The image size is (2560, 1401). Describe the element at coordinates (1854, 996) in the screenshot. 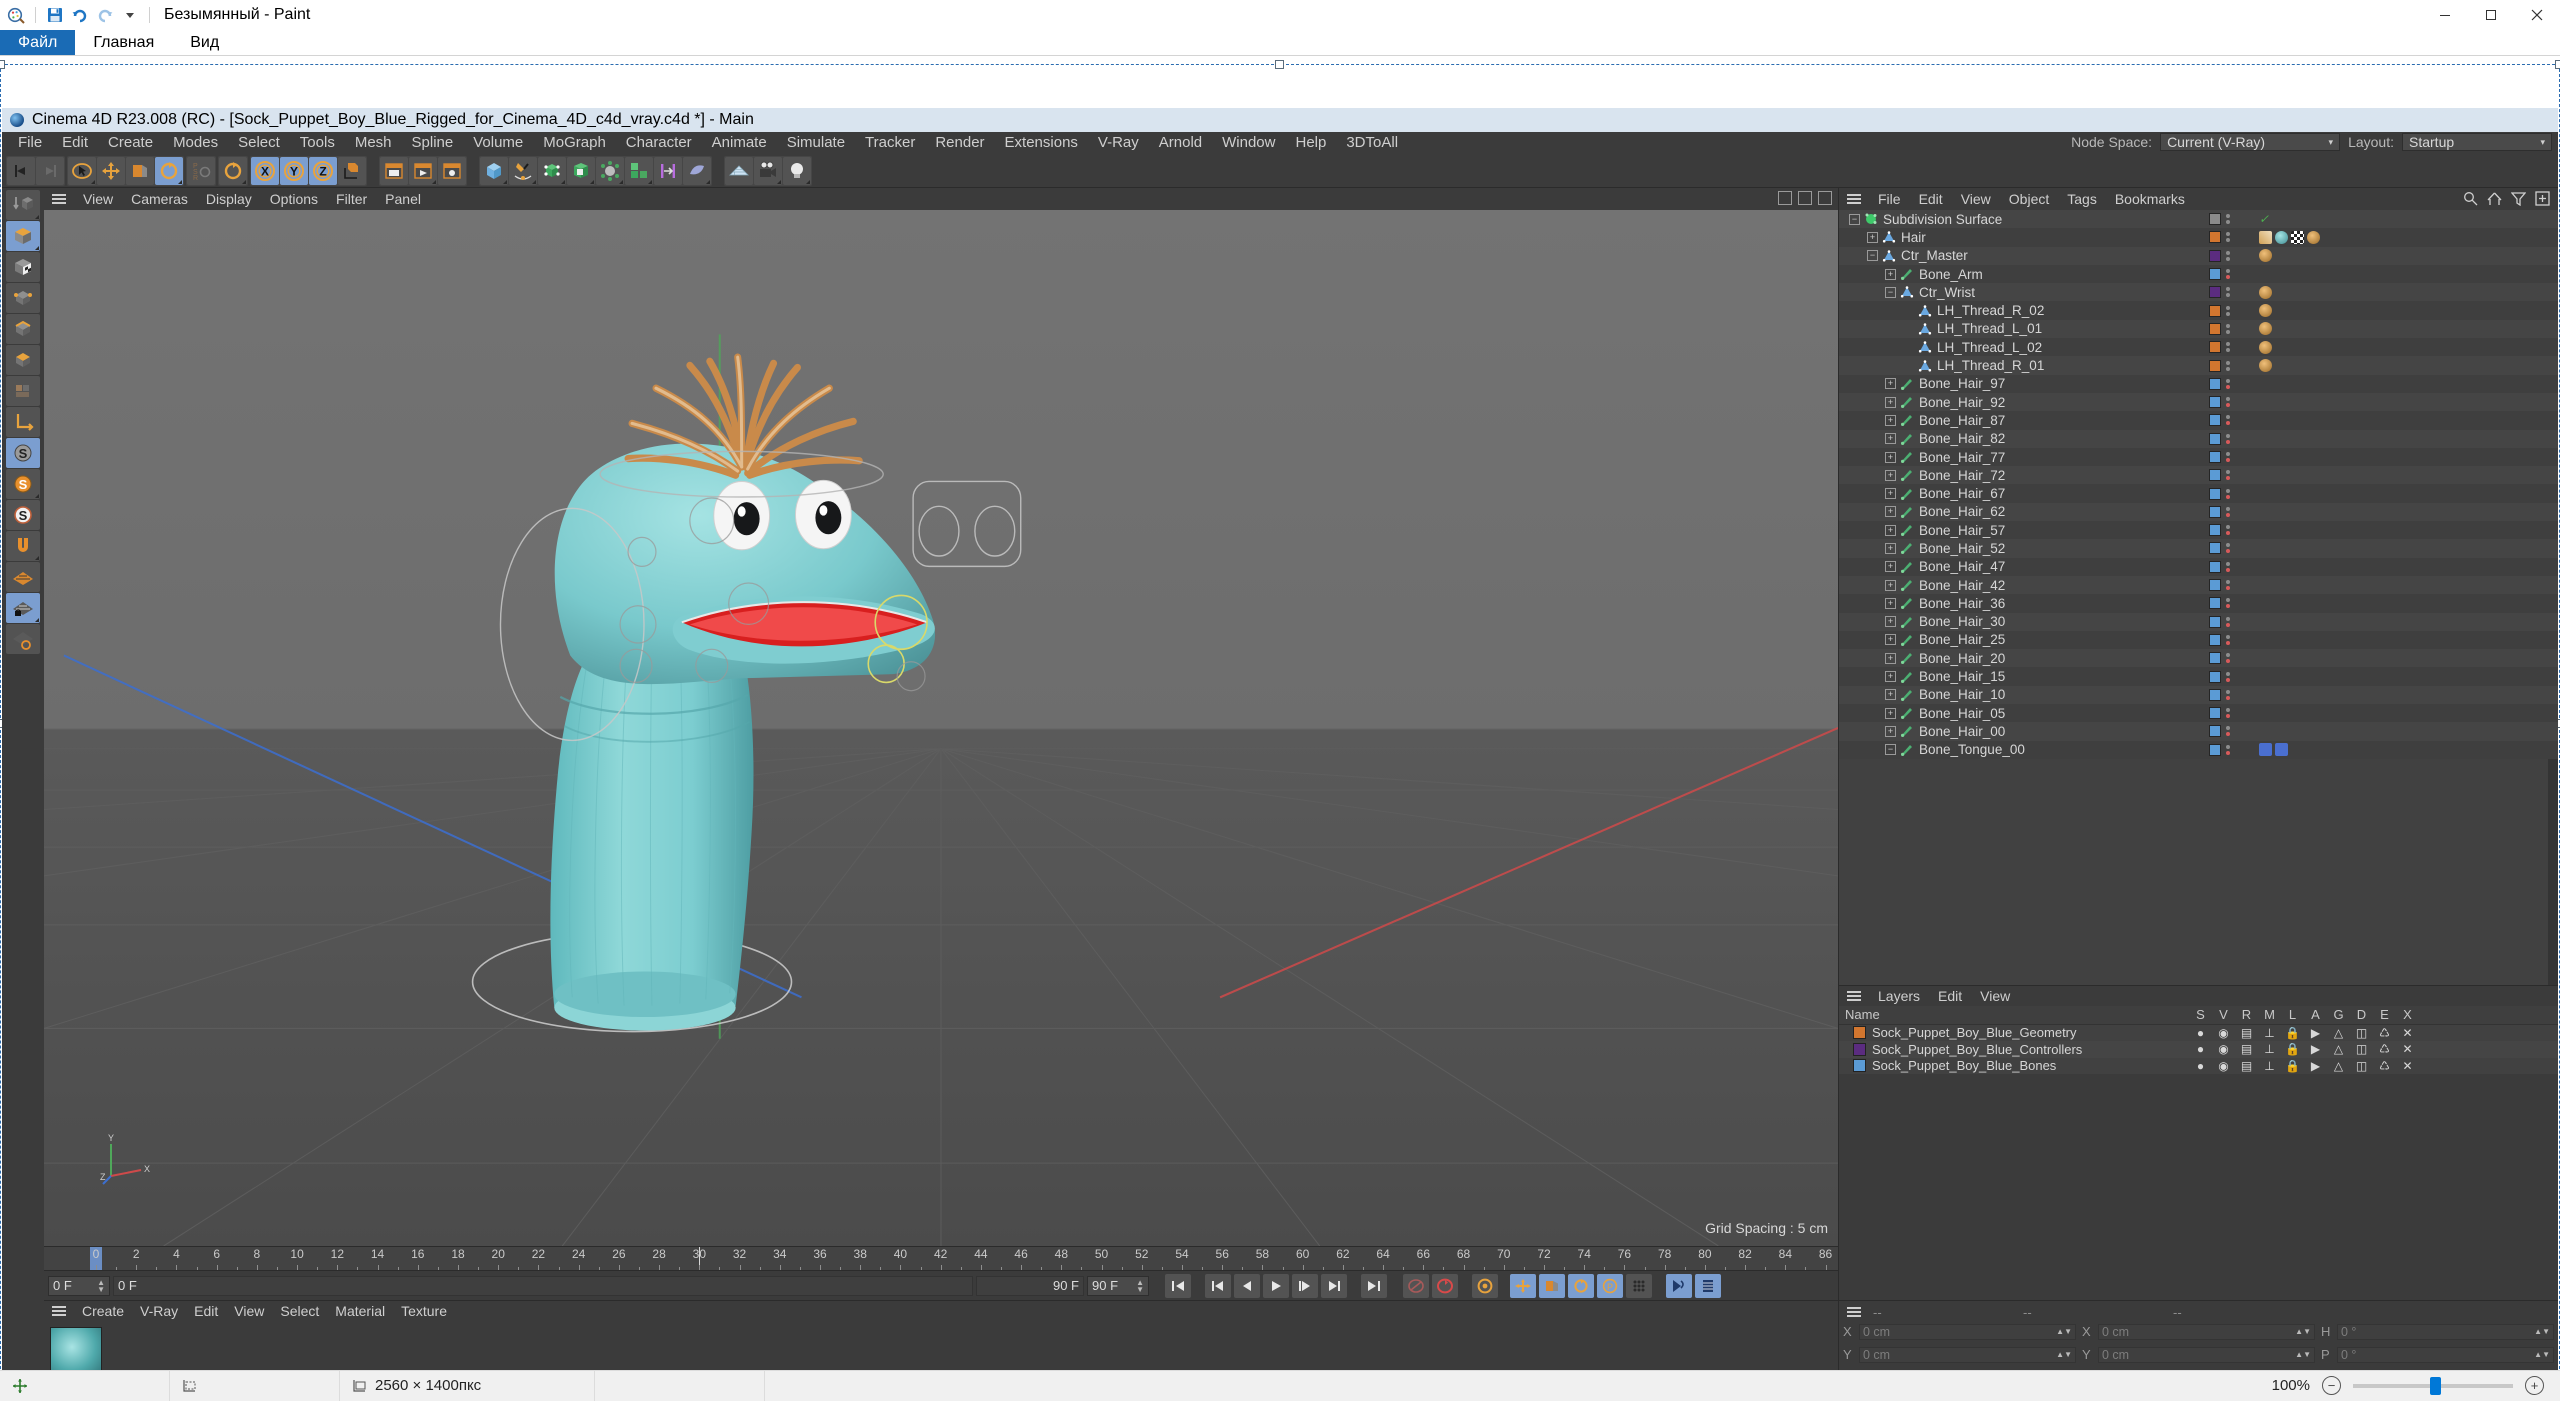

I see `layer-manager-hamburger-icon` at that location.